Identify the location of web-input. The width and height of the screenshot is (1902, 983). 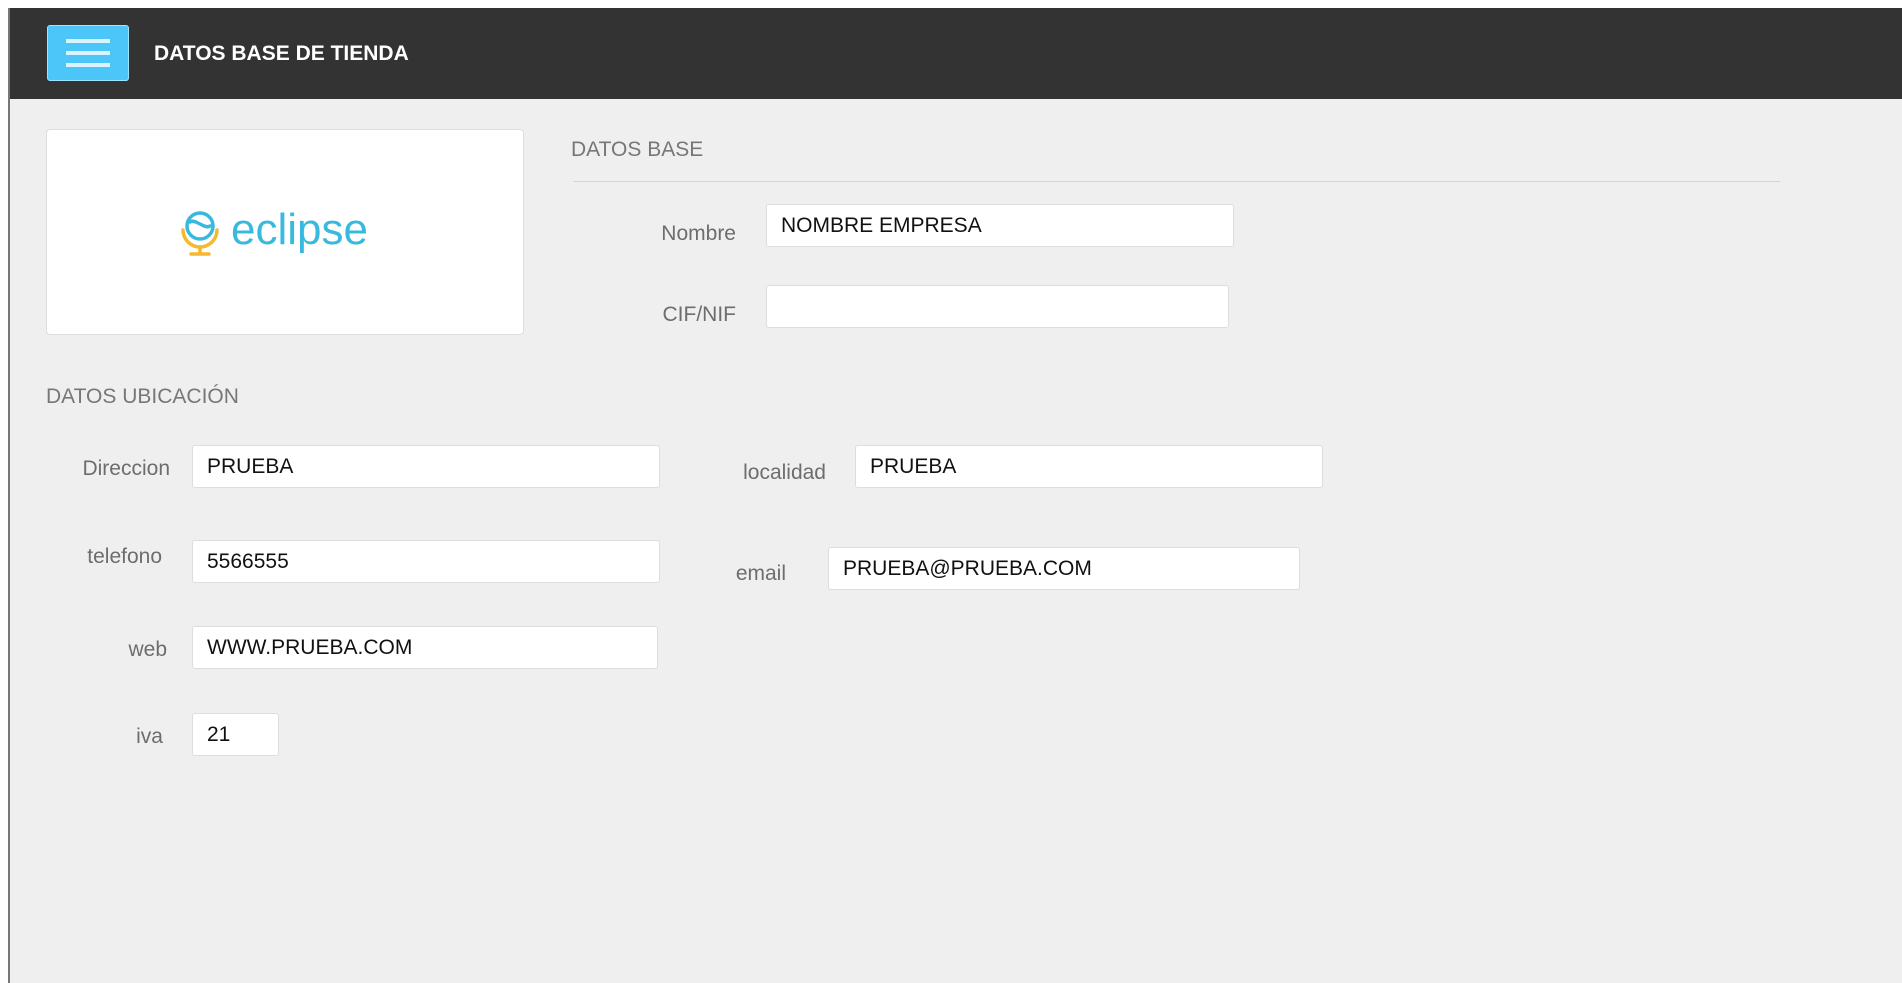
(425, 647).